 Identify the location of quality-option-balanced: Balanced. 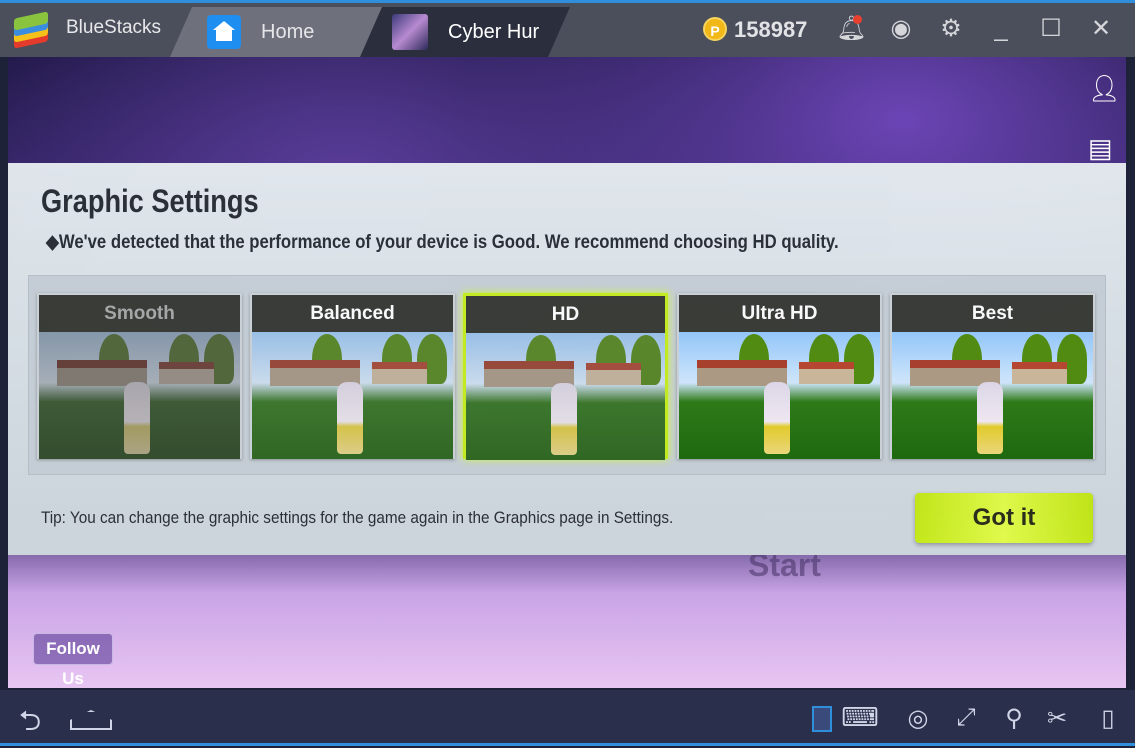
(352, 376).